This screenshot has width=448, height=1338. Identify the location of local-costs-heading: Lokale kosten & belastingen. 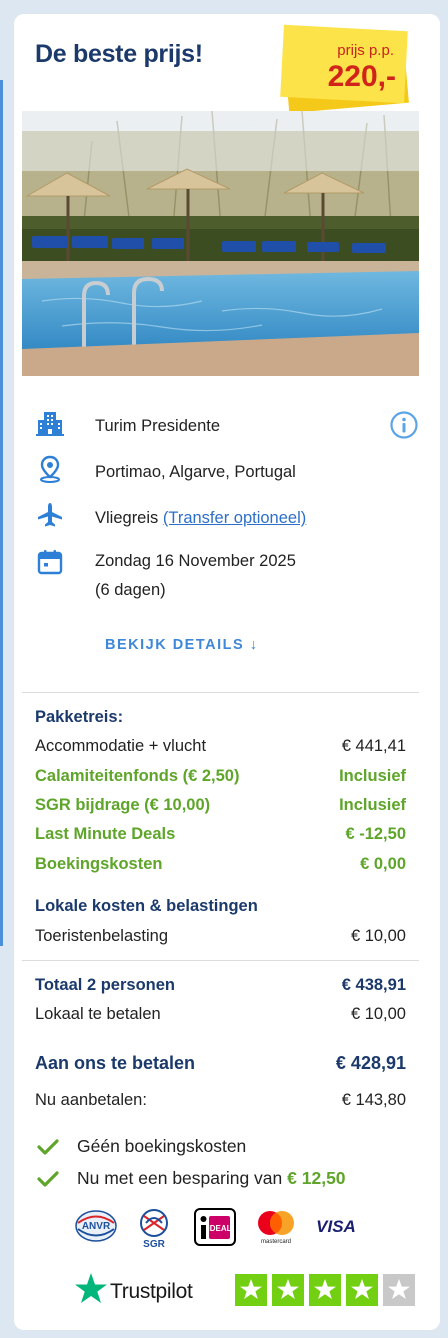
(146, 906).